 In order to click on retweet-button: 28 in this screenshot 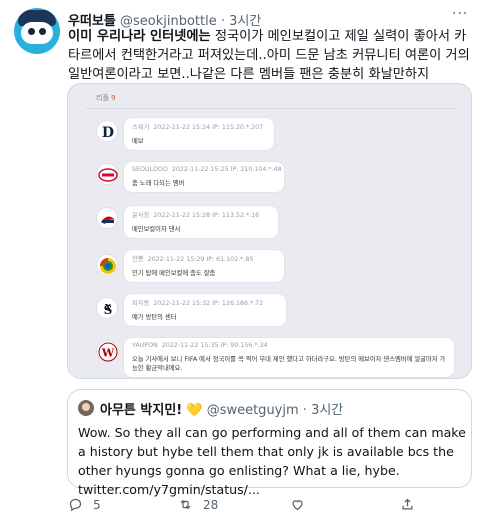, I will do `click(198, 504)`.